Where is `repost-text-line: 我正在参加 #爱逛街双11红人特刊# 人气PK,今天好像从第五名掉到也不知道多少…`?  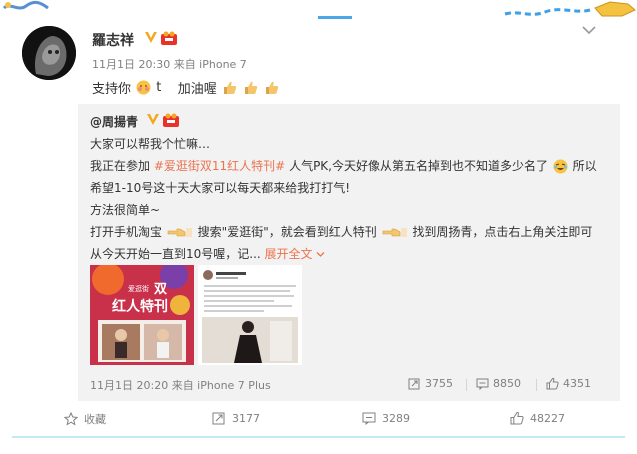 repost-text-line: 我正在参加 #爱逛街双11红人特刊# 人气PK,今天好像从第五名掉到也不知道多少… is located at coordinates (343, 165).